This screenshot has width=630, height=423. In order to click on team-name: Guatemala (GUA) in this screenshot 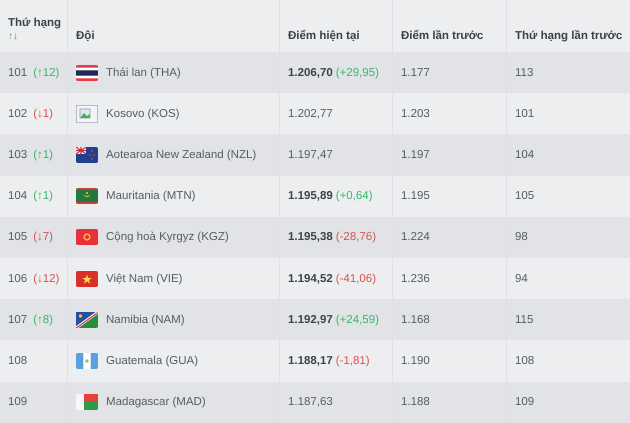, I will do `click(152, 360)`.